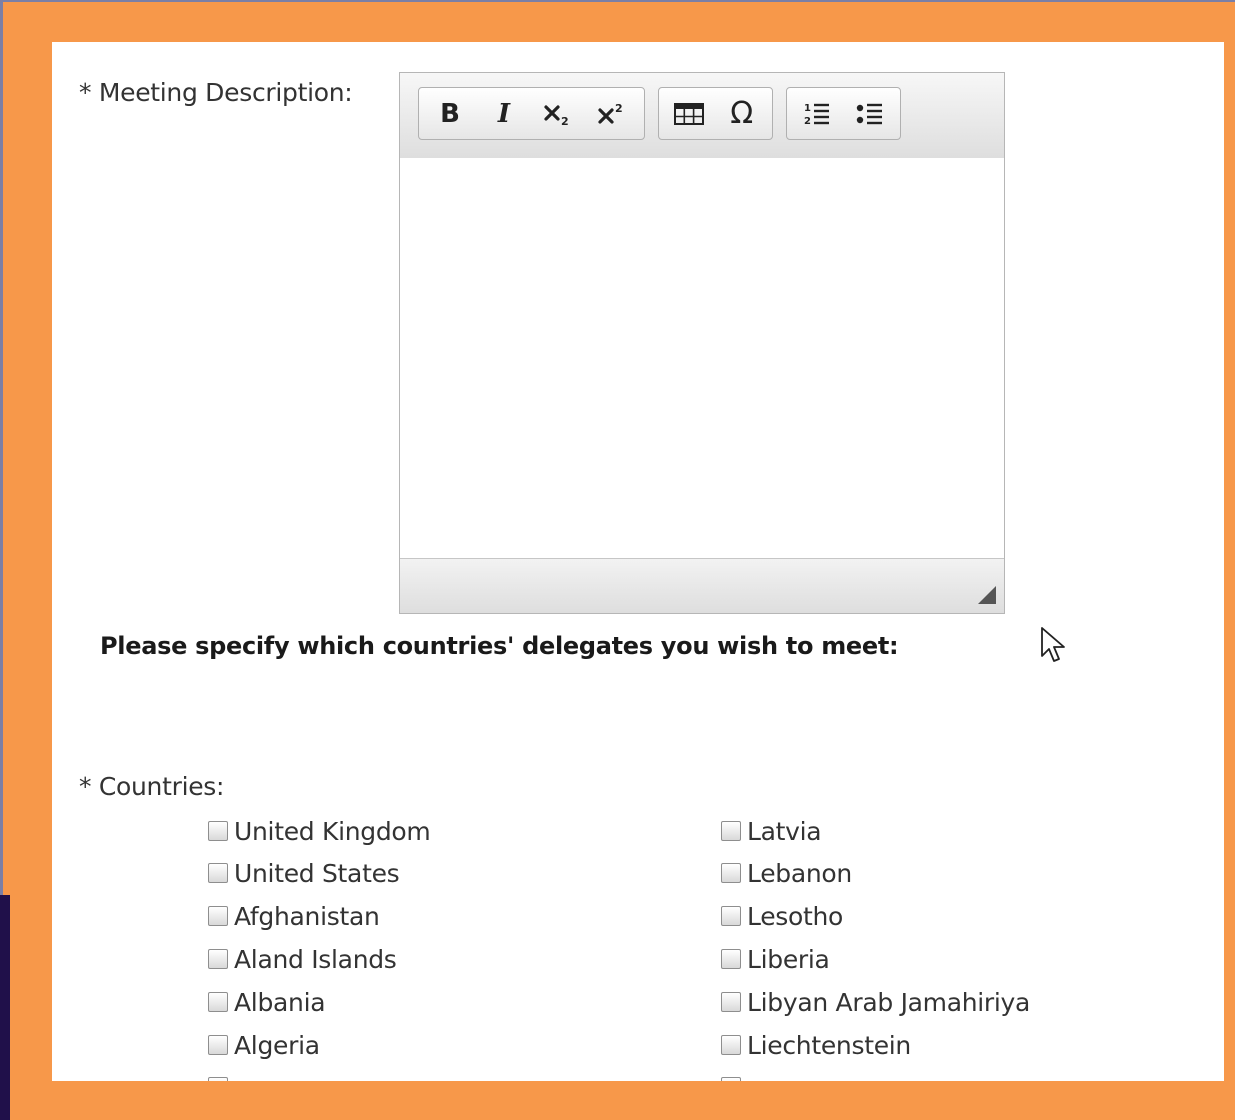 The width and height of the screenshot is (1235, 1120). What do you see at coordinates (216, 92) in the screenshot?
I see `meeting-description-label: * Meeting Description:` at bounding box center [216, 92].